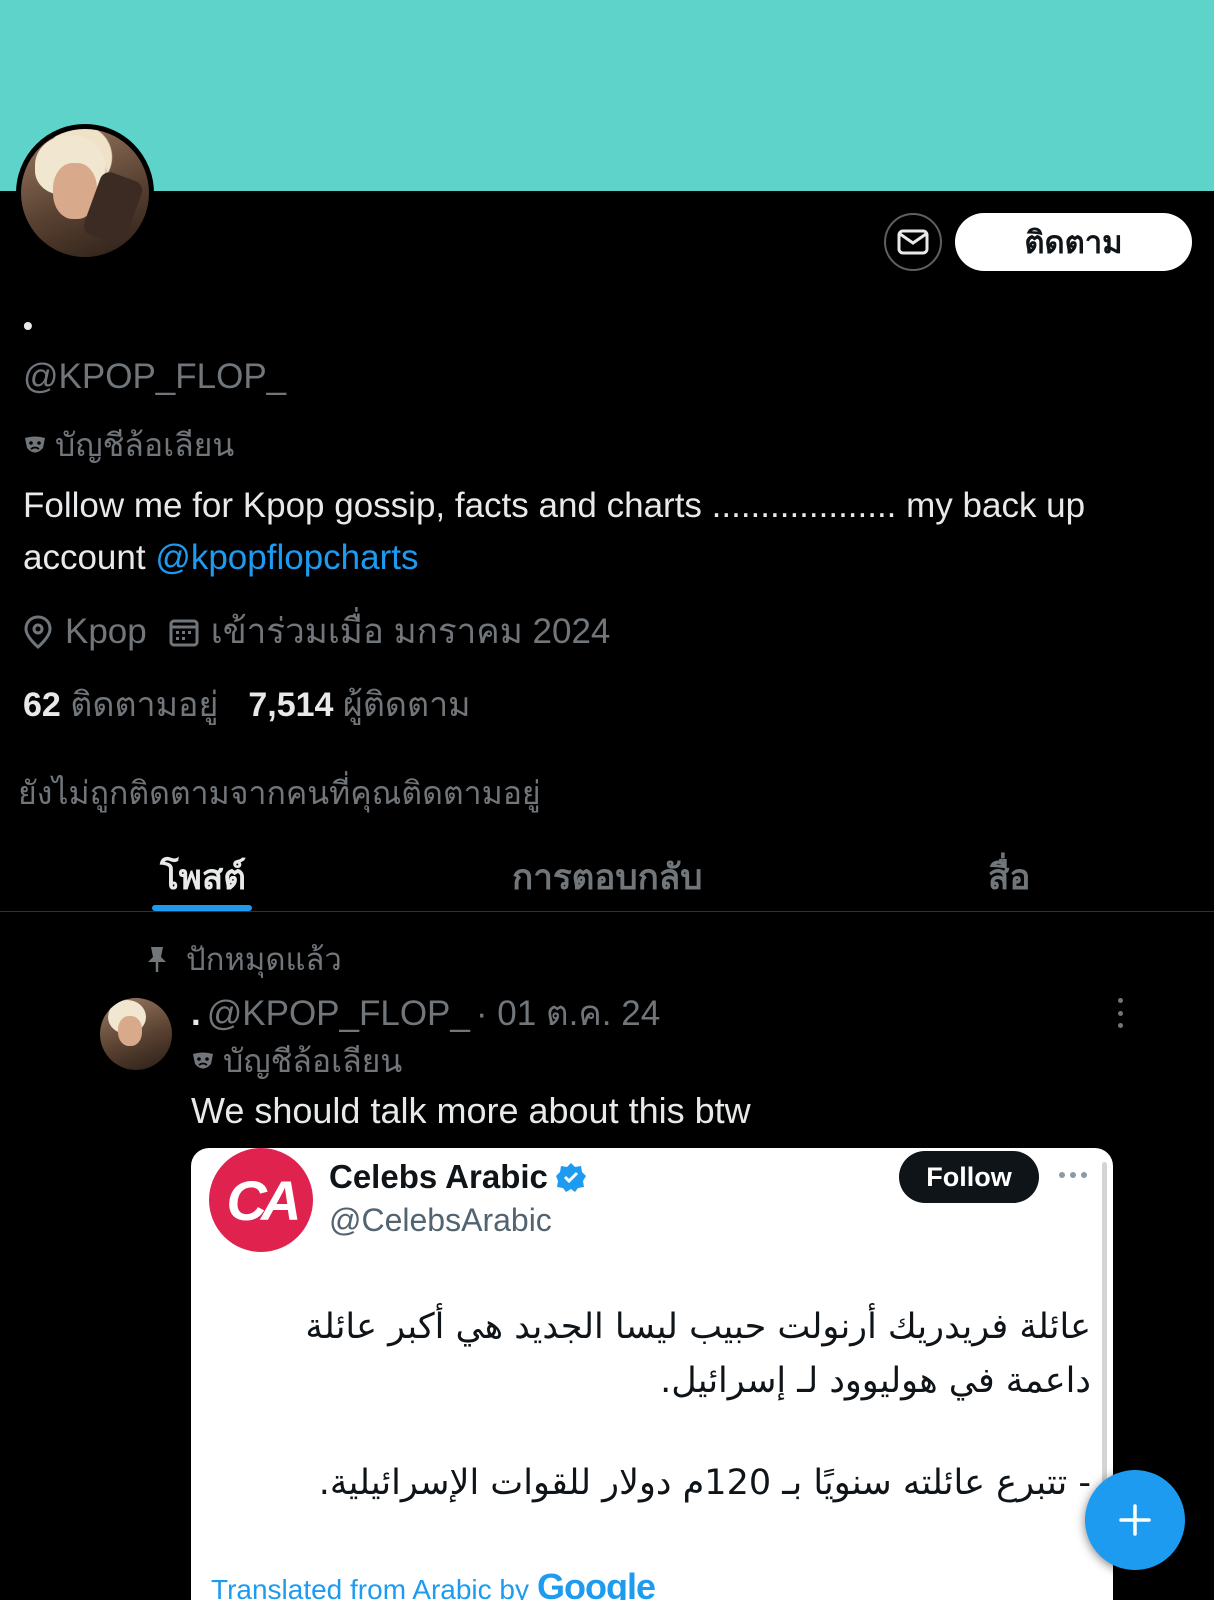 The width and height of the screenshot is (1214, 1600). Describe the element at coordinates (338, 1014) in the screenshot. I see `post-author-handle: @KPOP_FLOP_` at that location.